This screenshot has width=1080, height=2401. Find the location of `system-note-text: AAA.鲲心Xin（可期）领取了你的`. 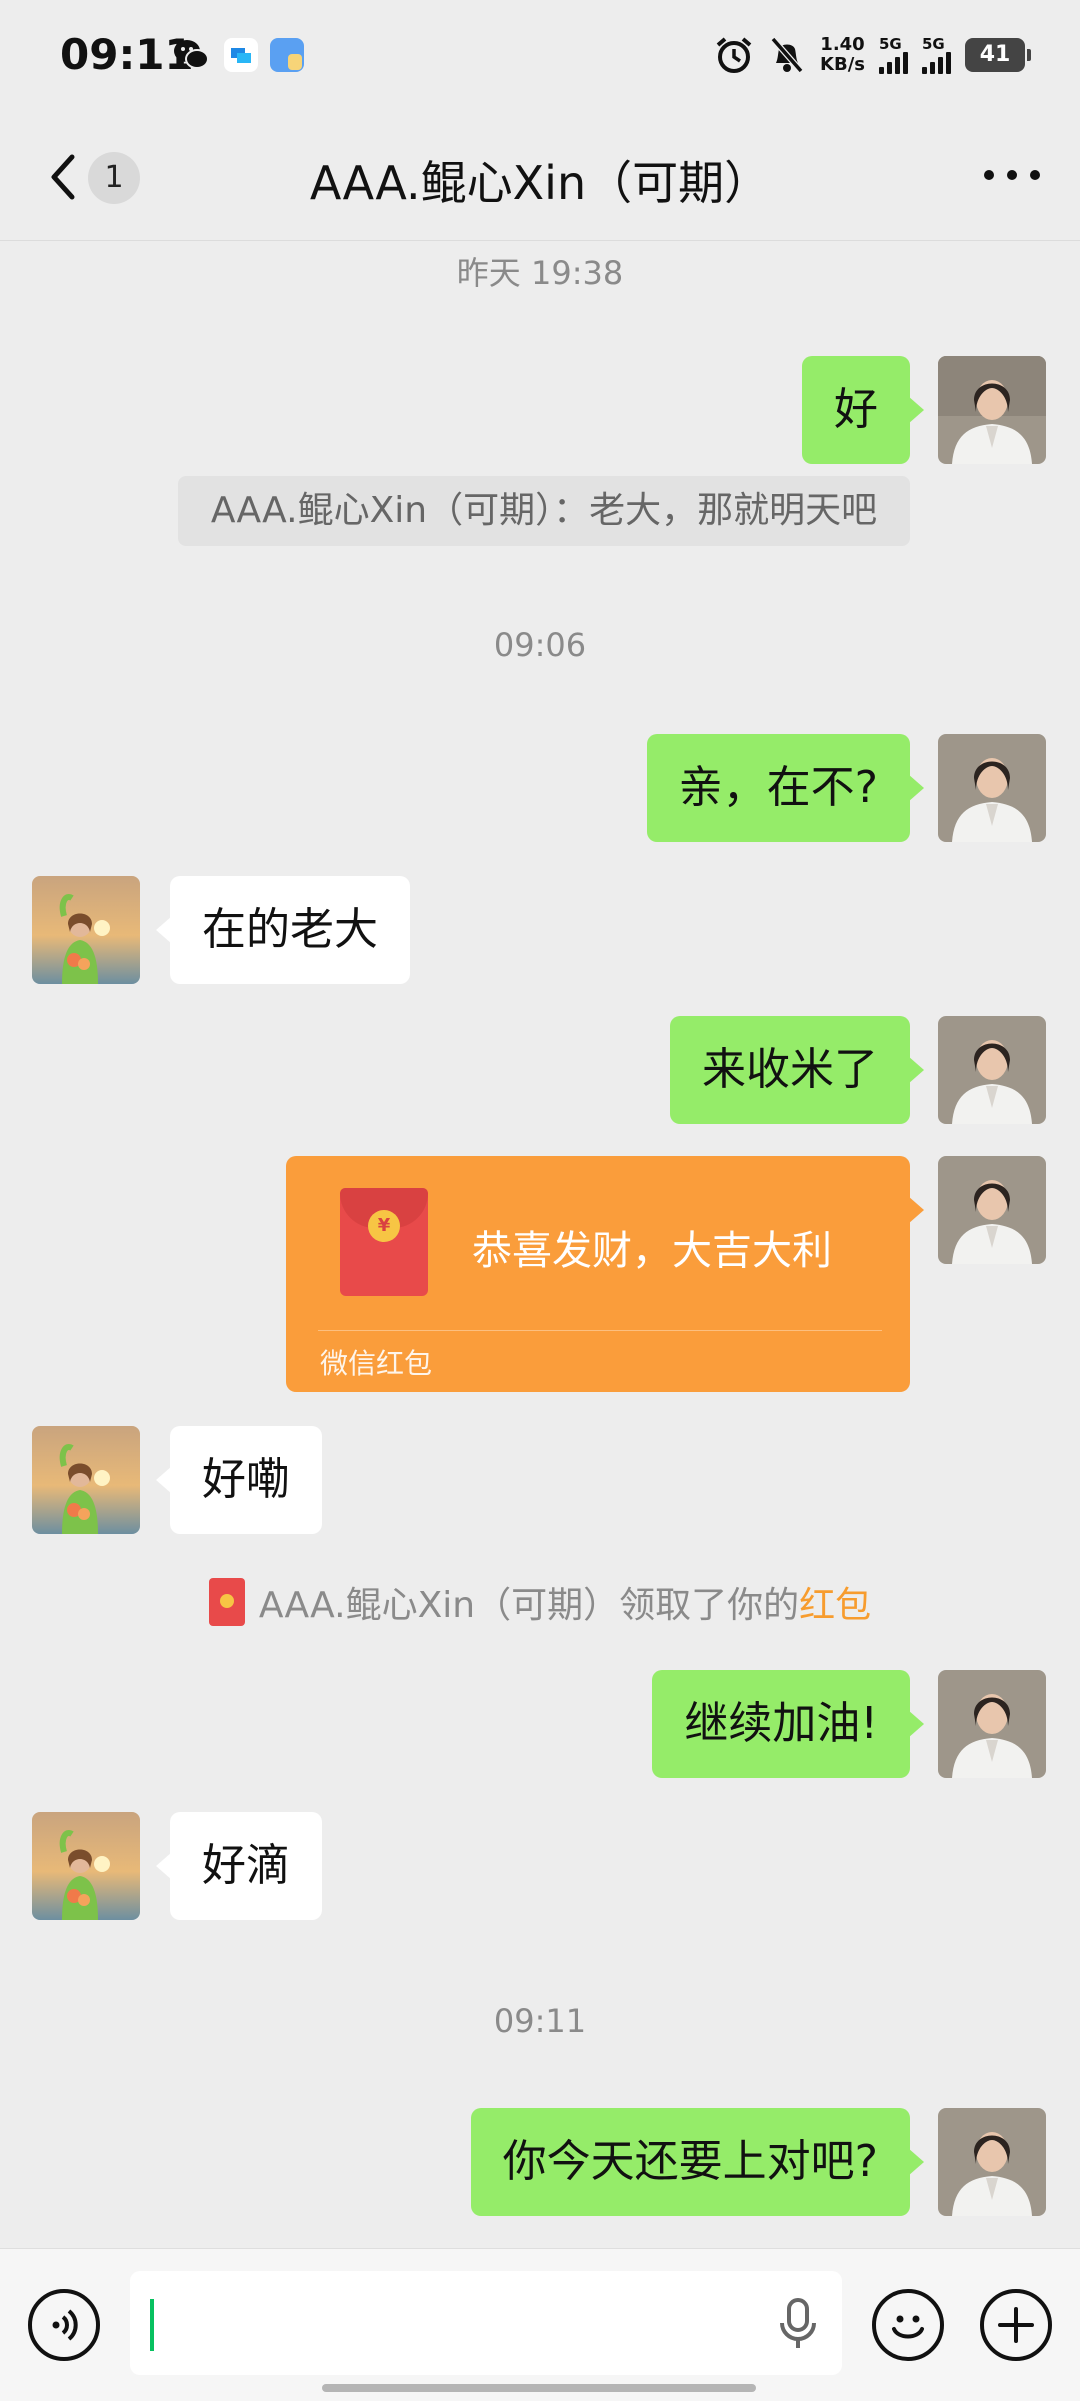

system-note-text: AAA.鲲心Xin（可期）领取了你的 is located at coordinates (529, 1605).